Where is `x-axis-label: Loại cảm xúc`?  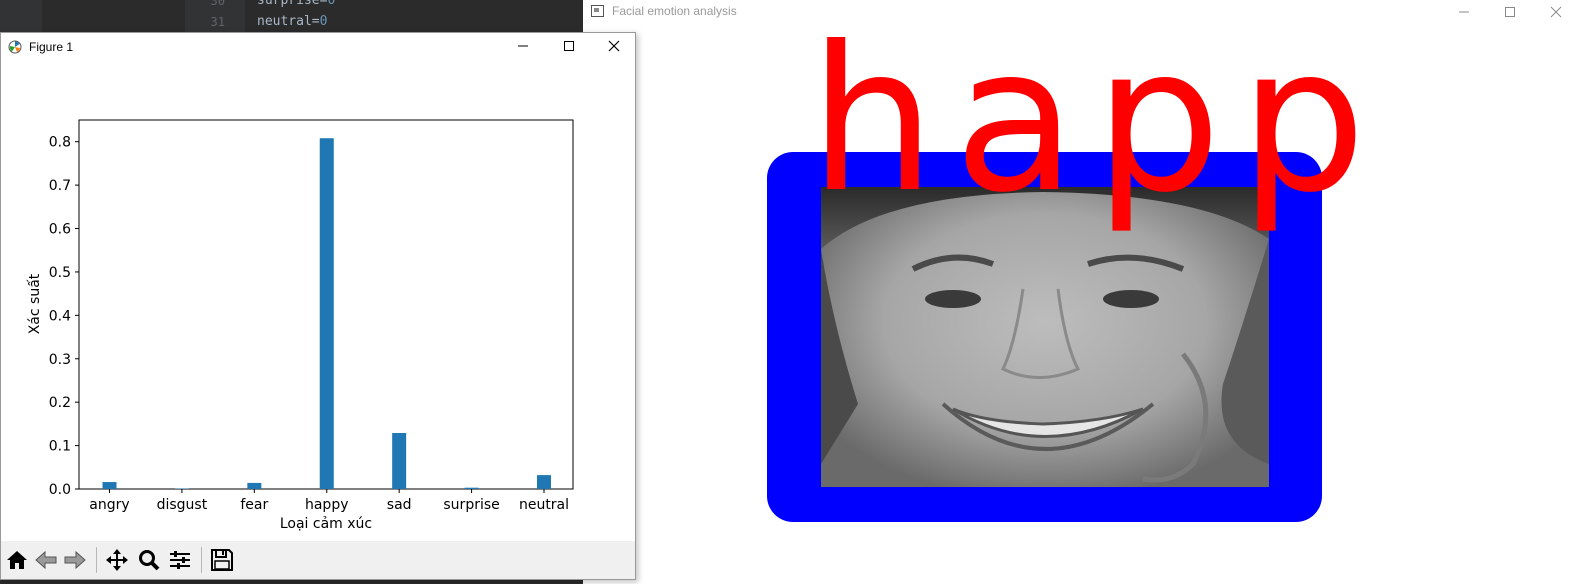
x-axis-label: Loại cảm xúc is located at coordinates (326, 524).